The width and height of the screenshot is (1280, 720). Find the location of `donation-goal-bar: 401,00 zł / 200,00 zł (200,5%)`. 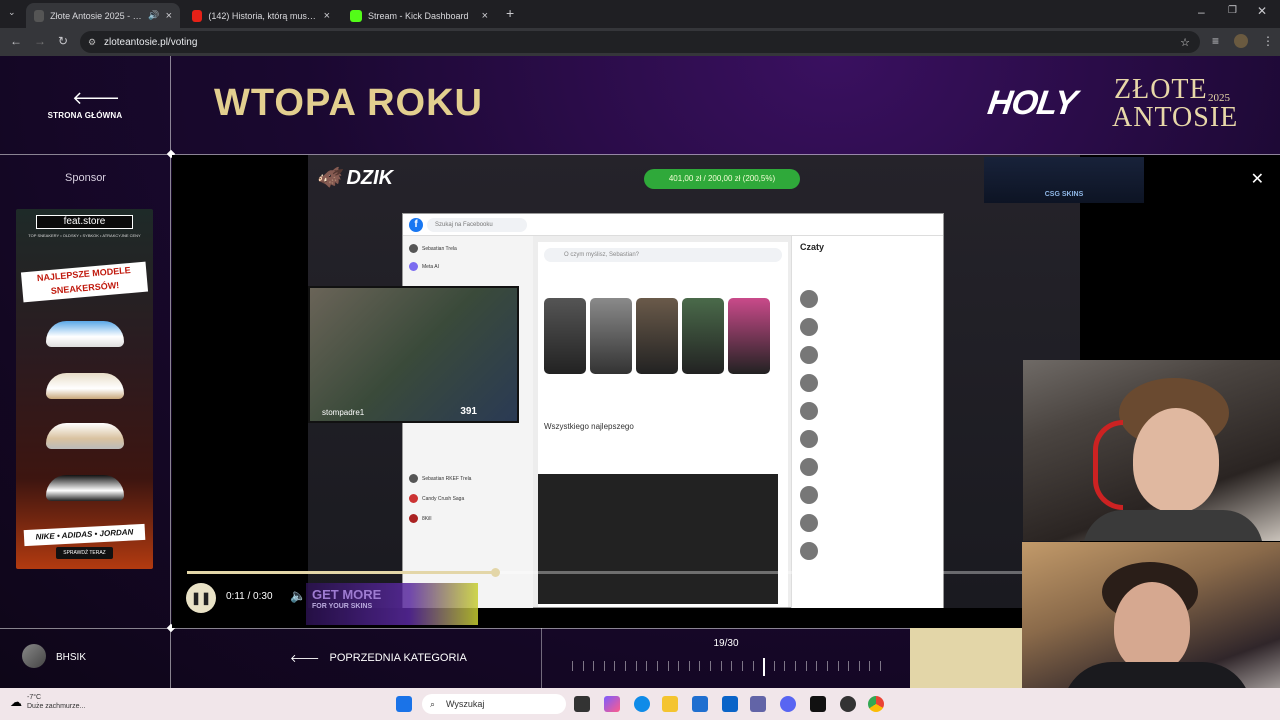

donation-goal-bar: 401,00 zł / 200,00 zł (200,5%) is located at coordinates (722, 179).